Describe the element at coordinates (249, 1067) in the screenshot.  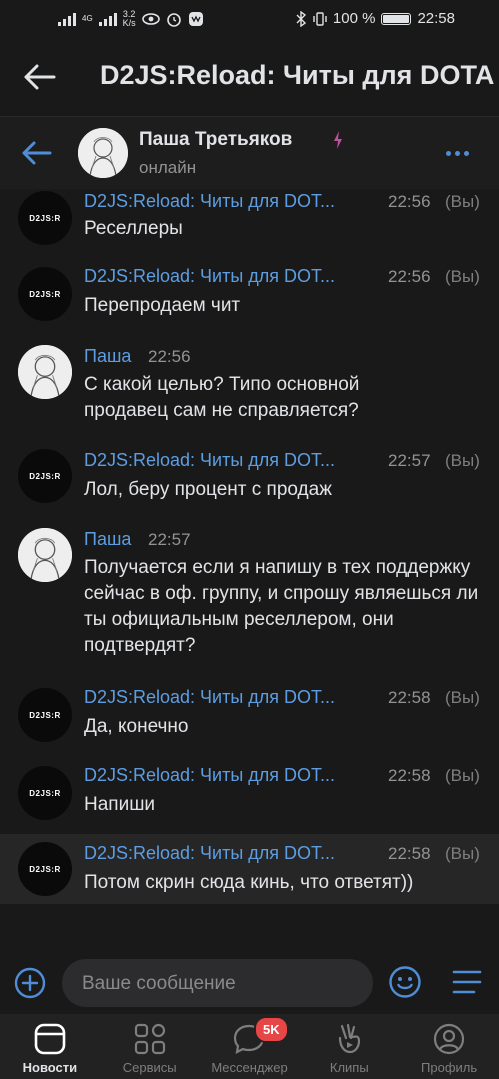
I see `nav-label: Мессенджер` at that location.